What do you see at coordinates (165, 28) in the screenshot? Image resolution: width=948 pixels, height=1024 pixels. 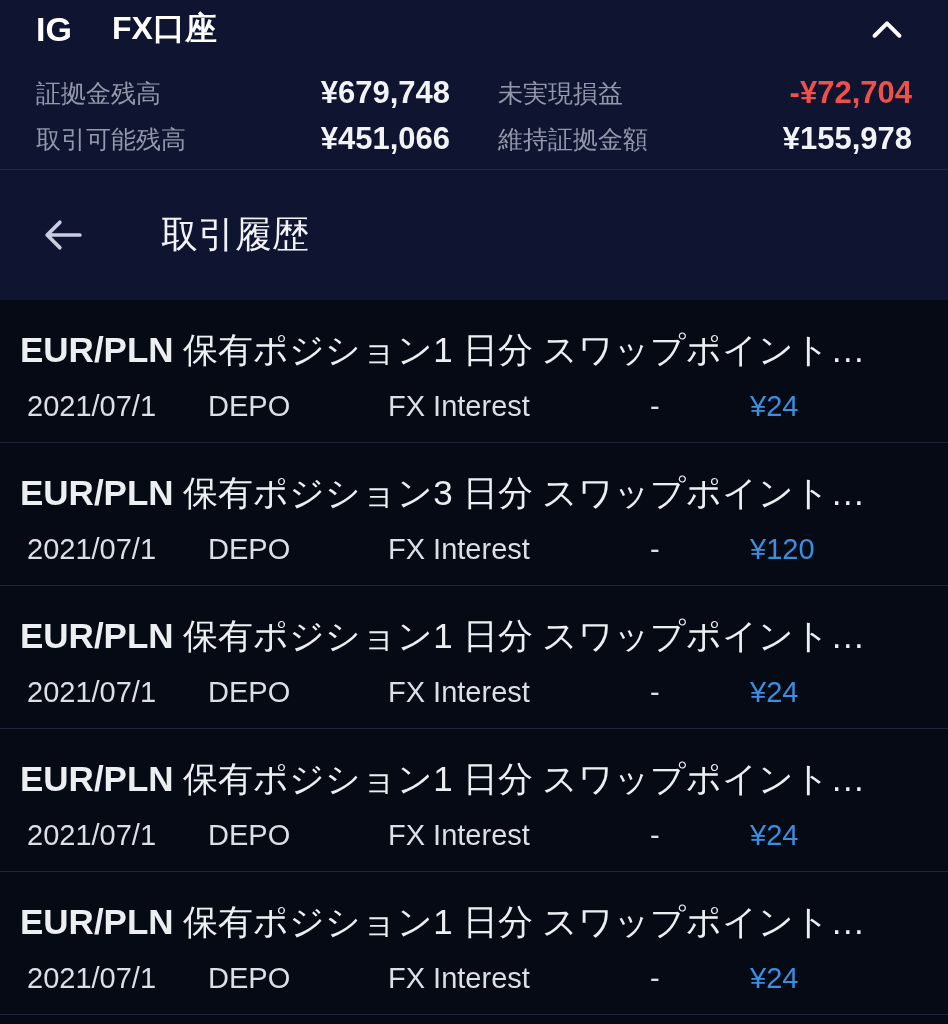 I see `account-title: FX口座` at bounding box center [165, 28].